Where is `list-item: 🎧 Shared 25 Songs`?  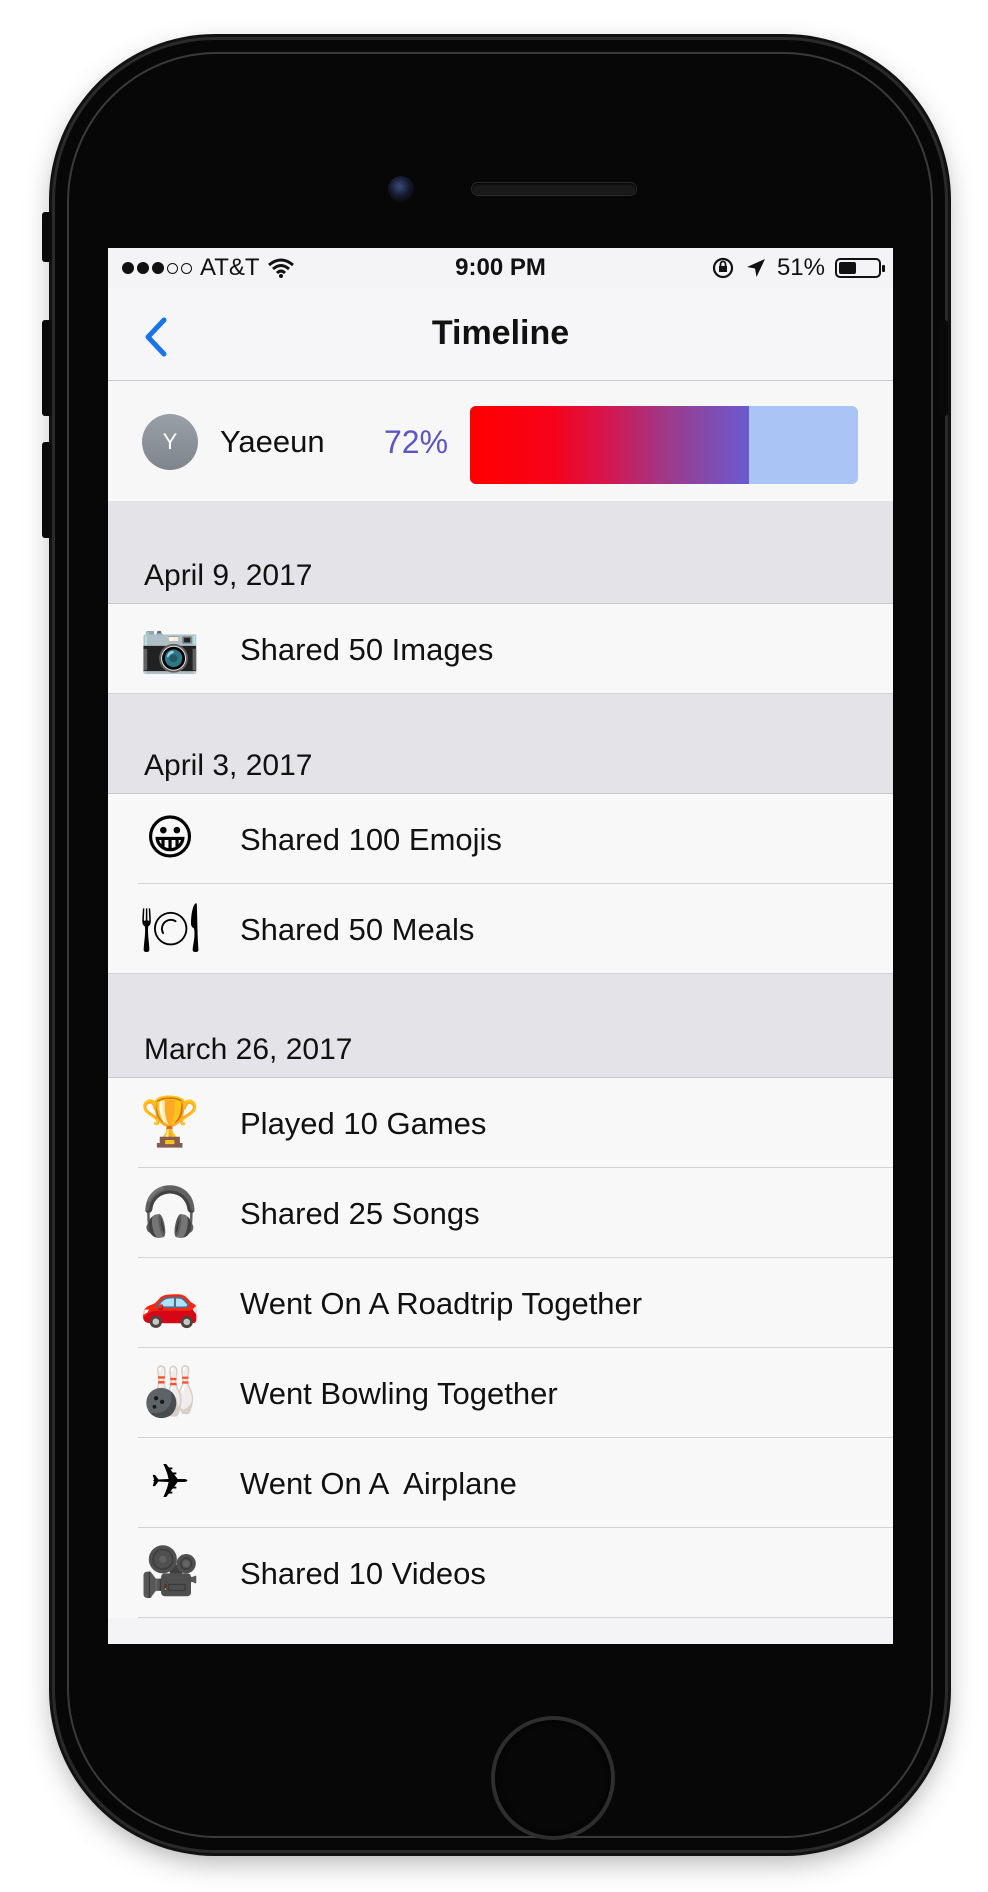
list-item: 🎧 Shared 25 Songs is located at coordinates (500, 1213).